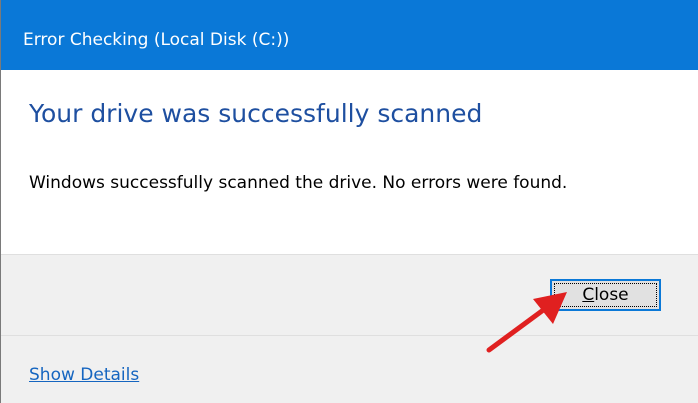 Image resolution: width=698 pixels, height=403 pixels. I want to click on close-button: Close, so click(605, 295).